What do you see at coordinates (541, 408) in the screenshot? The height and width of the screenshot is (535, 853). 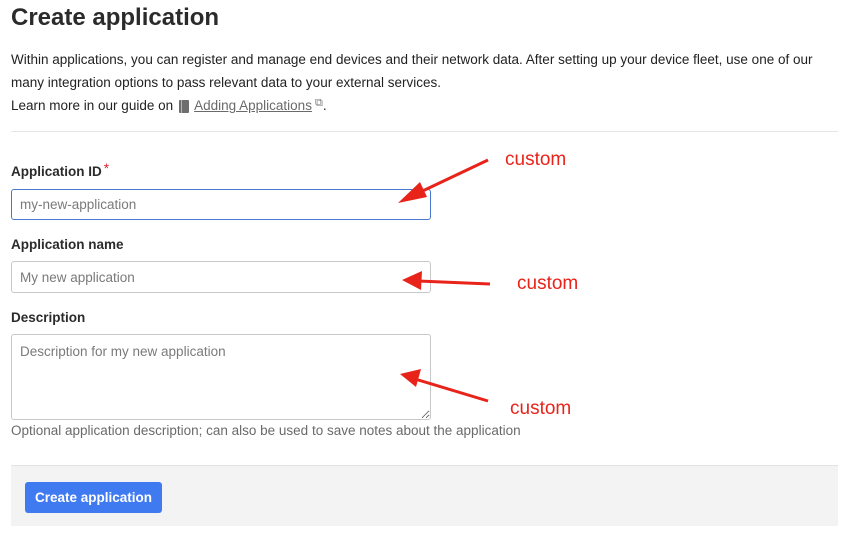 I see `annotation-label-3: custom` at bounding box center [541, 408].